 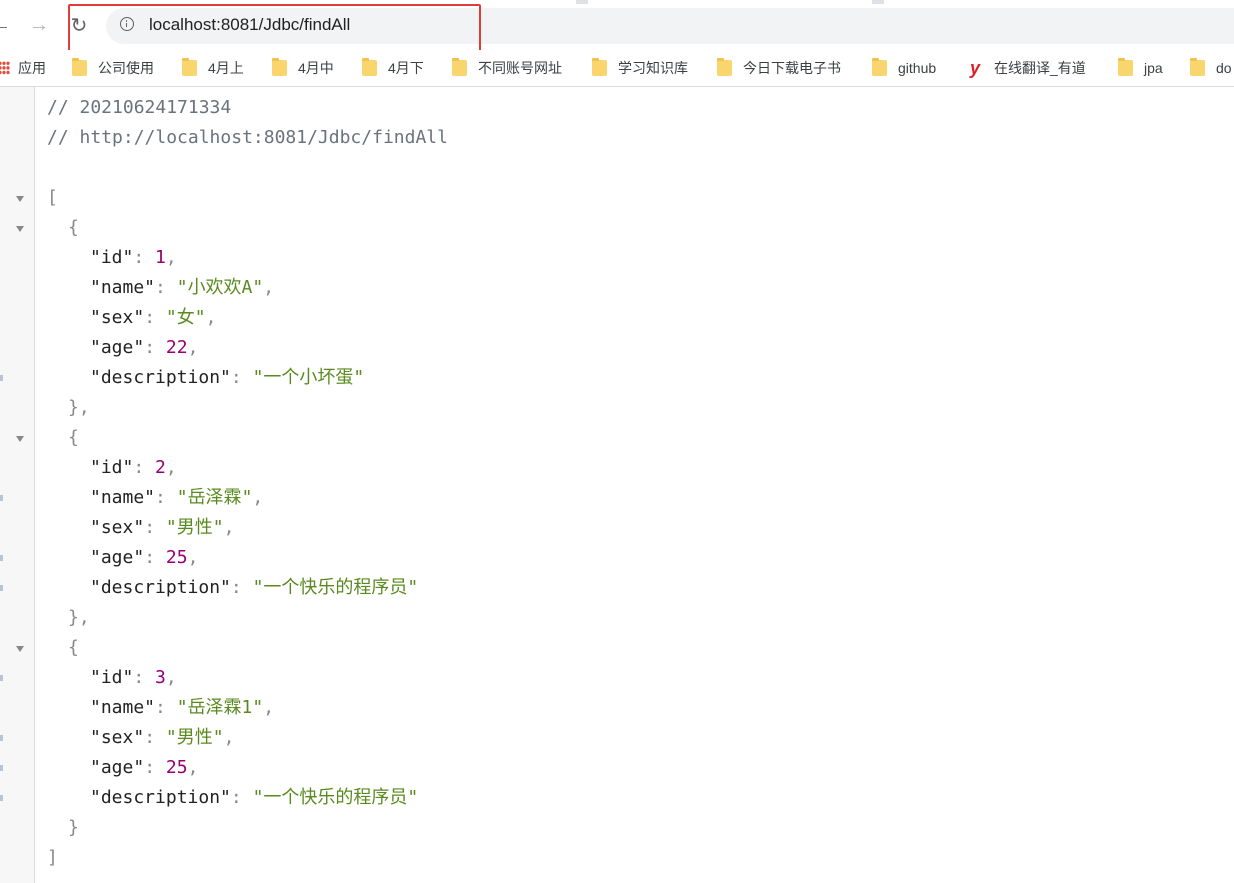 What do you see at coordinates (133, 257) in the screenshot?
I see `json-field-id: "id": 1,` at bounding box center [133, 257].